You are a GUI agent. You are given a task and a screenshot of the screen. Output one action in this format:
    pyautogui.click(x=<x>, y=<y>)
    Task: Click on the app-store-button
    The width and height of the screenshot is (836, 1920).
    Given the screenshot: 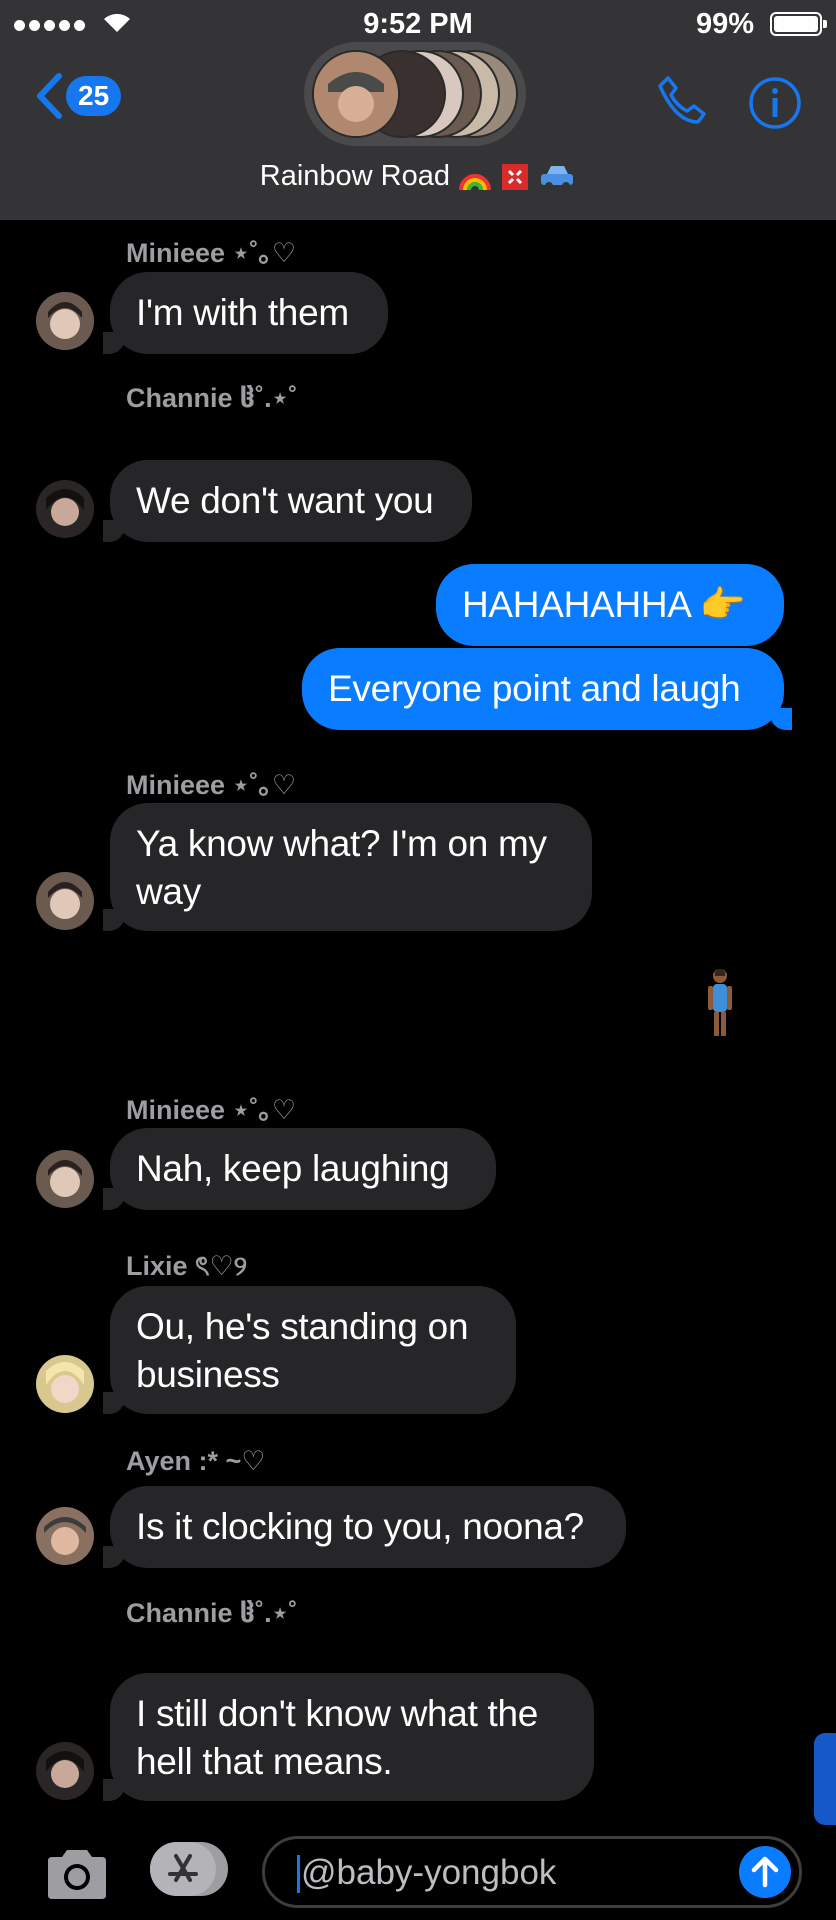 What is the action you would take?
    pyautogui.click(x=189, y=1869)
    